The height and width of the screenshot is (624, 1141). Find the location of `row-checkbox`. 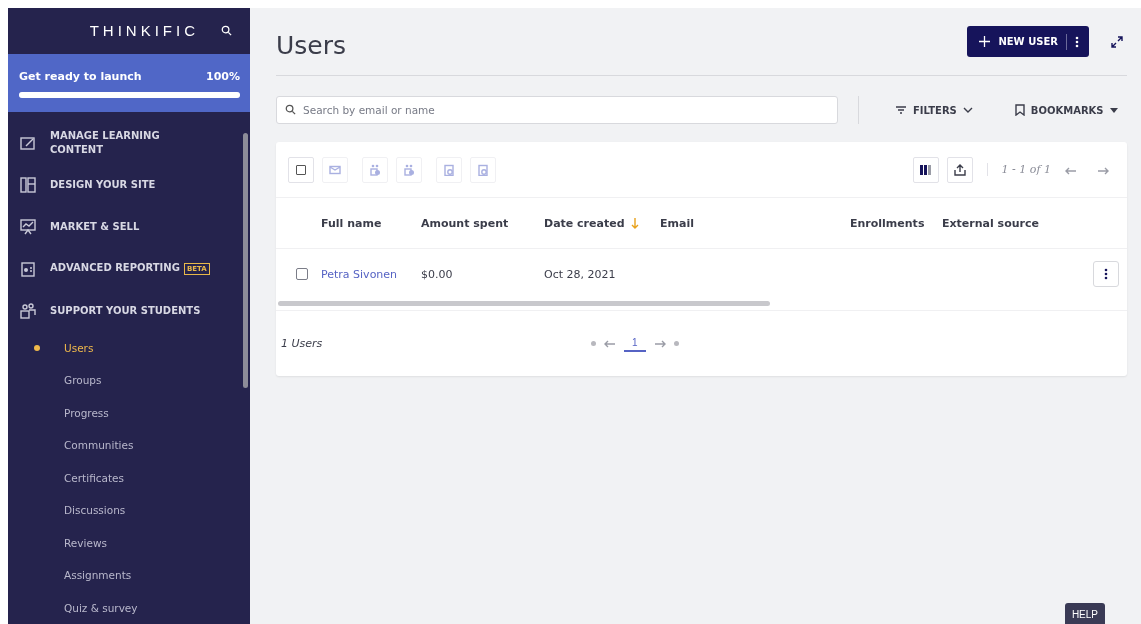

row-checkbox is located at coordinates (302, 274).